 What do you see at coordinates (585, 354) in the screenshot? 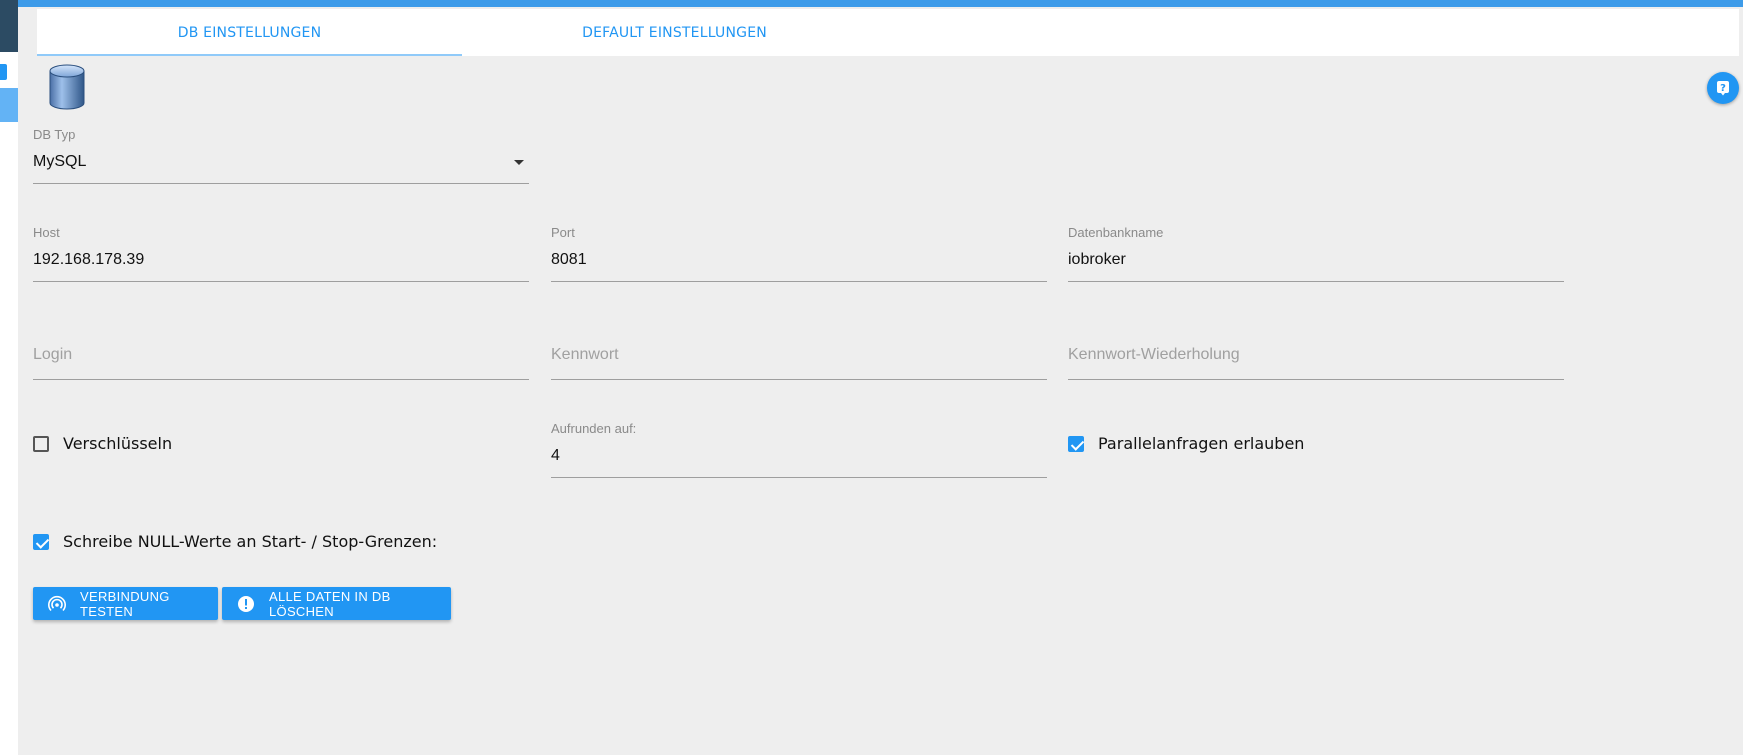
I see `password-placeholder: Kennwort` at bounding box center [585, 354].